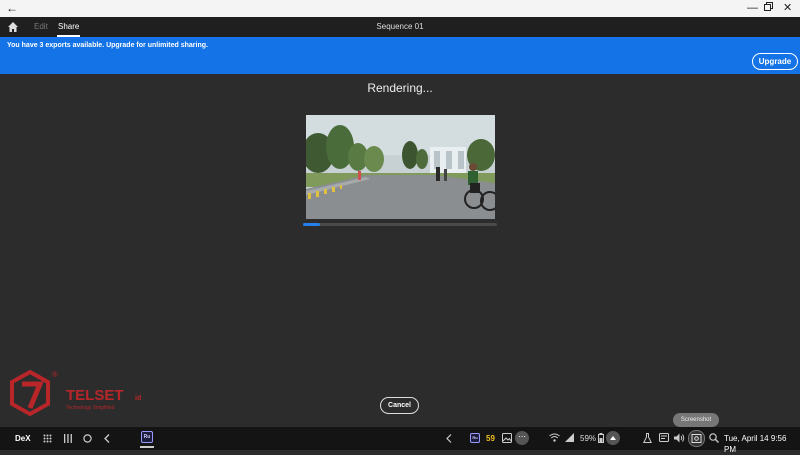  What do you see at coordinates (522, 438) in the screenshot?
I see `more-apps-icon: ⋯` at bounding box center [522, 438].